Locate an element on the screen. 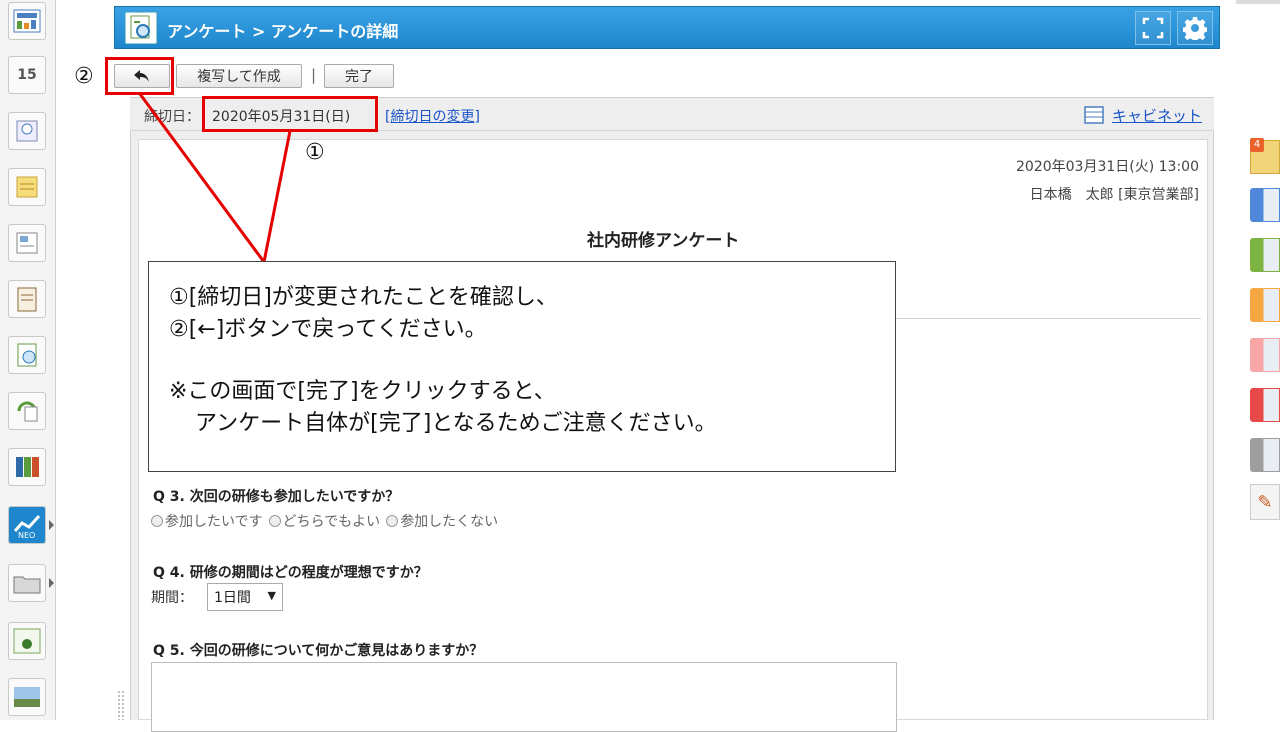 This screenshot has height=732, width=1280. dashboard-icon is located at coordinates (27, 21).